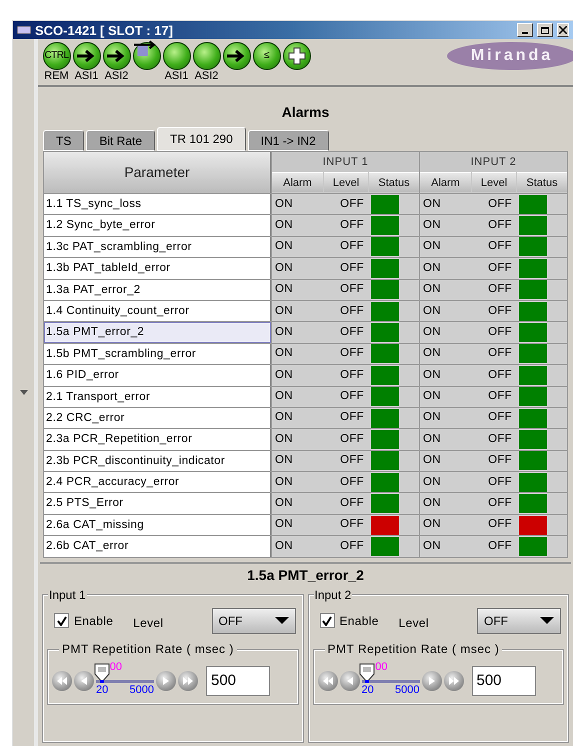  I want to click on forward-icon, so click(431, 680).